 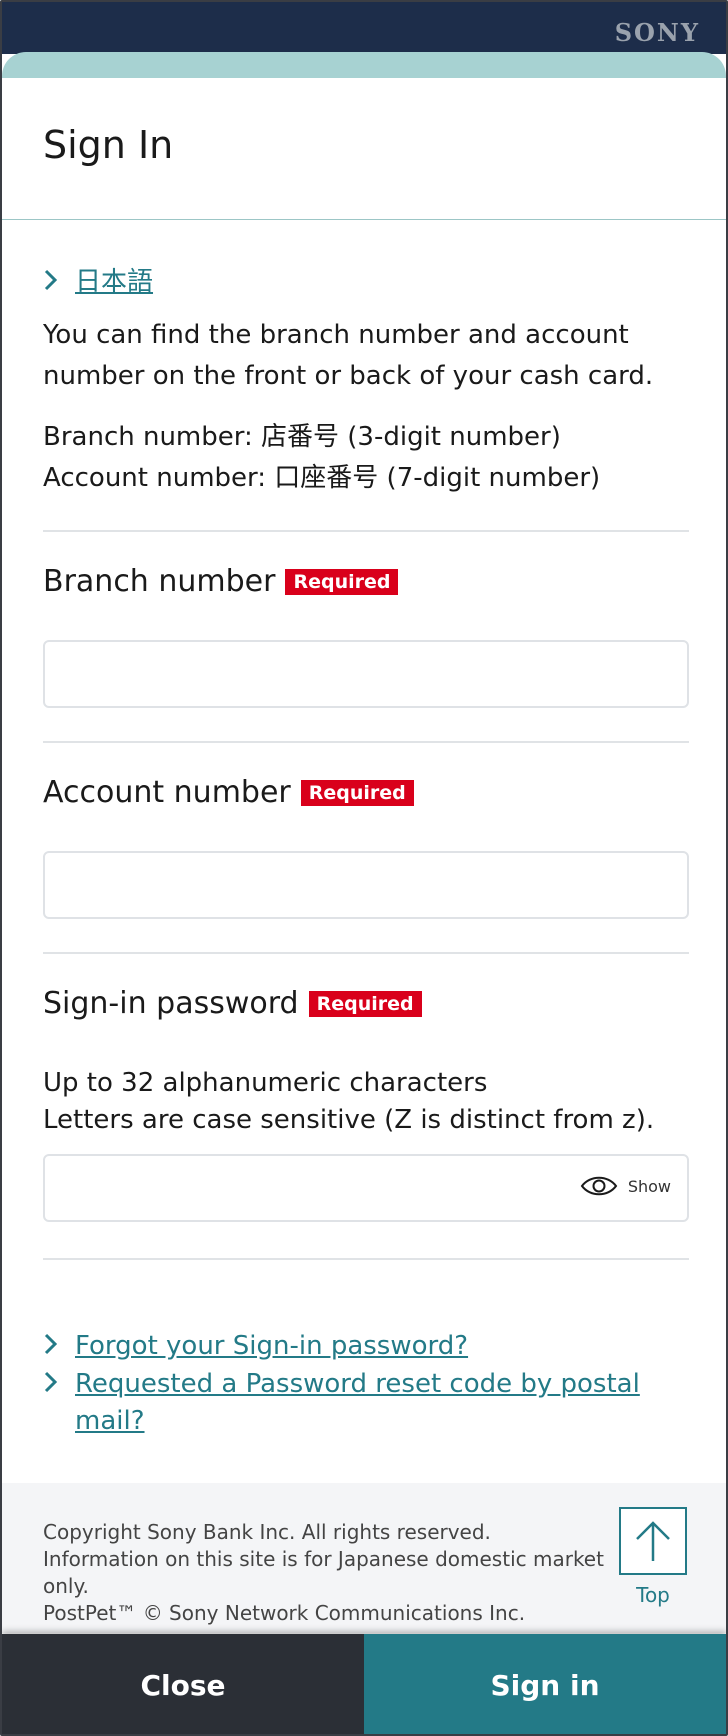 What do you see at coordinates (265, 1083) in the screenshot?
I see `password-hint-line1: Up to 32 alphanumeric characters` at bounding box center [265, 1083].